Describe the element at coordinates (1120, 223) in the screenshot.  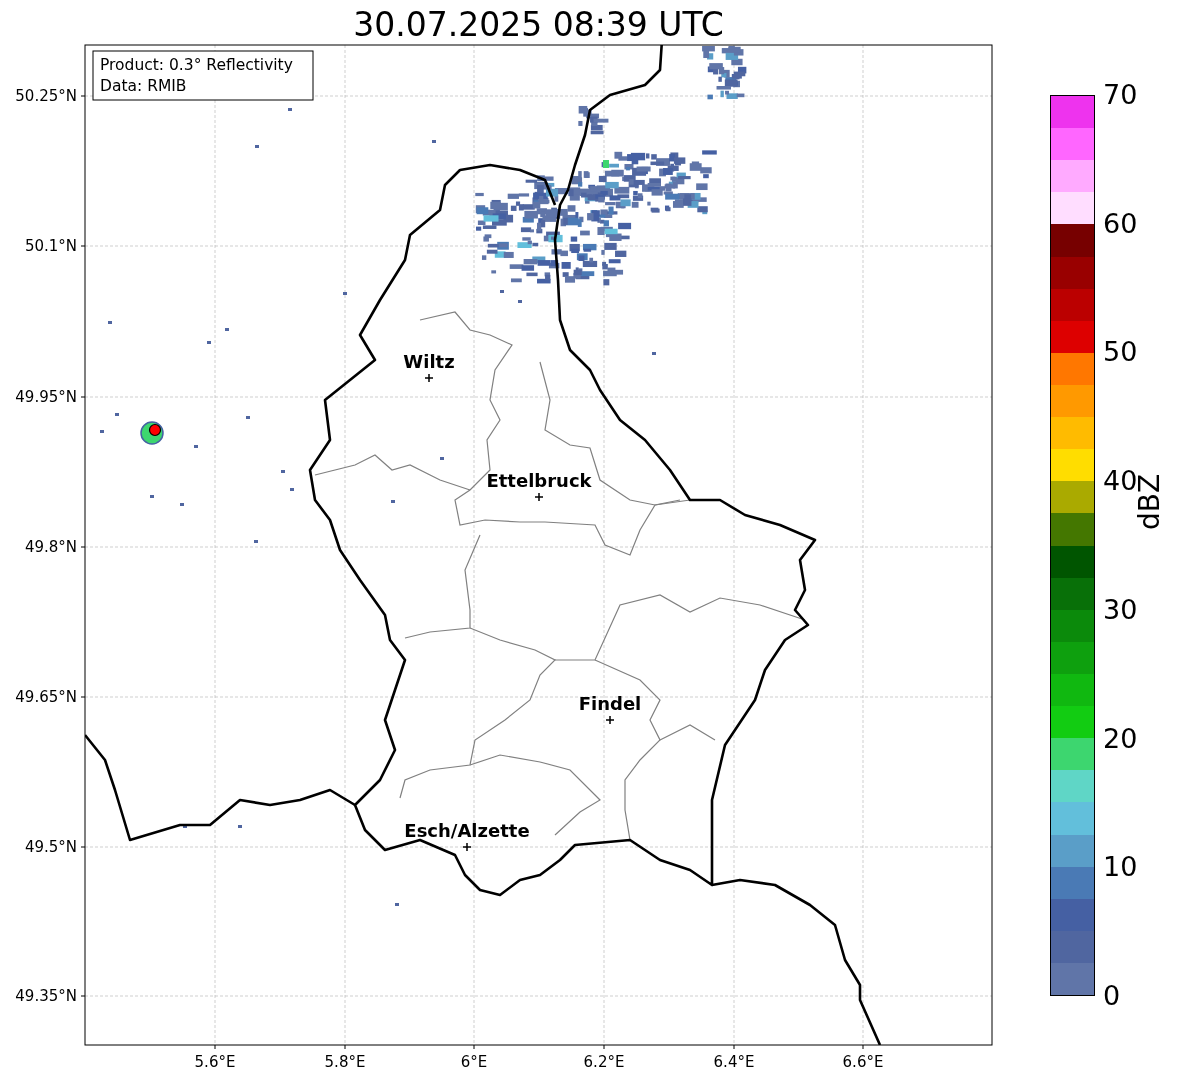
I see `colorbar-tick-label: 60` at that location.